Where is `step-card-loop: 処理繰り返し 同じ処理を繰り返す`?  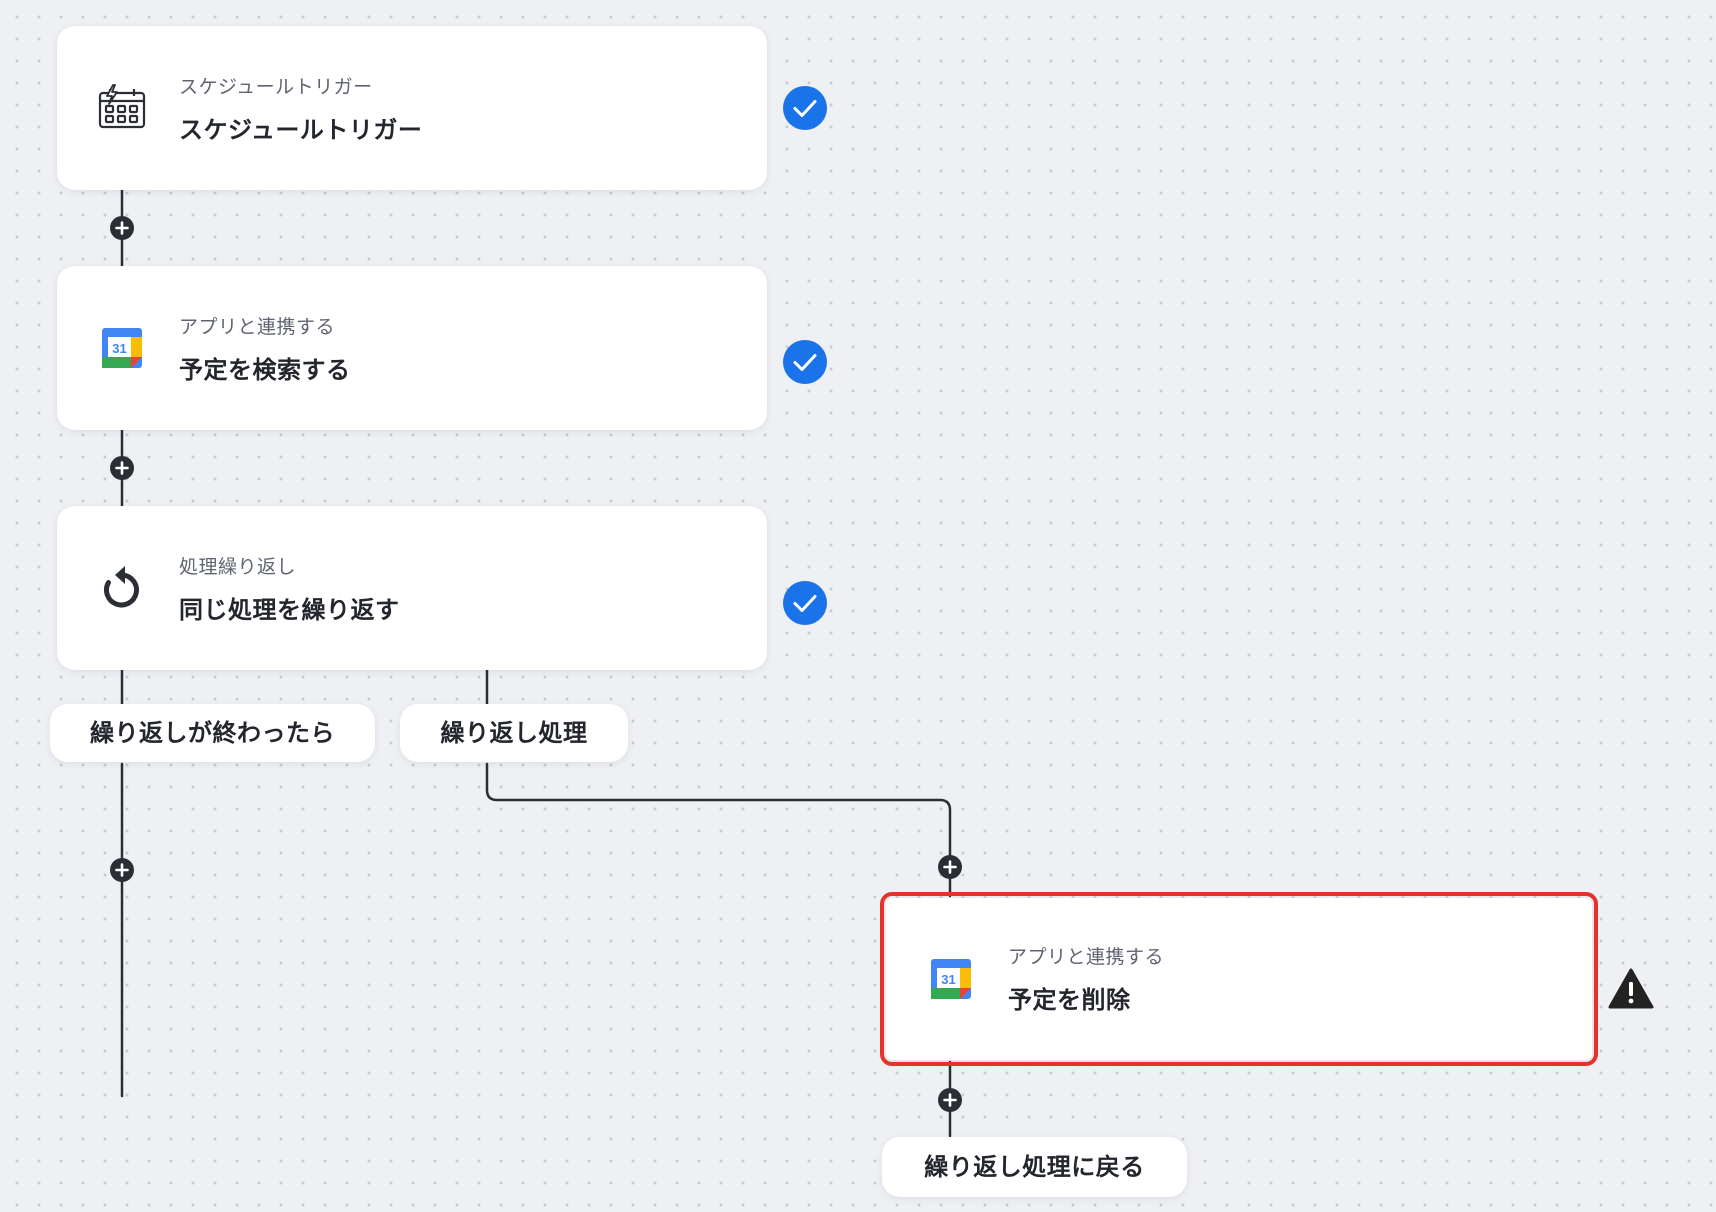 step-card-loop: 処理繰り返し 同じ処理を繰り返す is located at coordinates (412, 588).